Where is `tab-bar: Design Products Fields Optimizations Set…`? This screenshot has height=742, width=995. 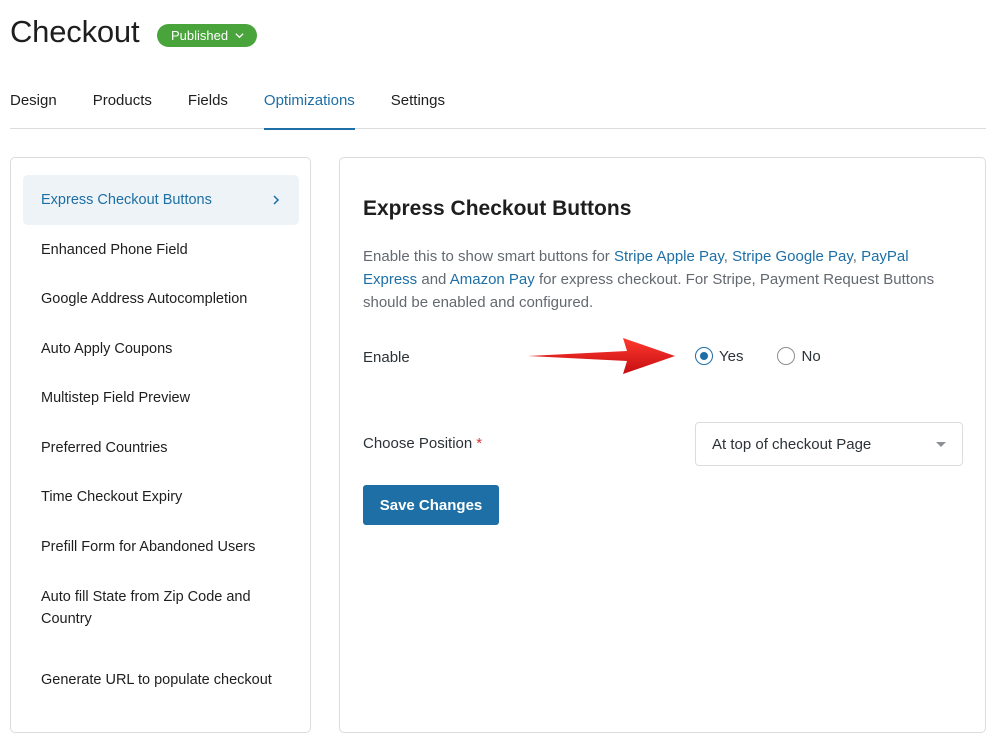 tab-bar: Design Products Fields Optimizations Set… is located at coordinates (498, 105).